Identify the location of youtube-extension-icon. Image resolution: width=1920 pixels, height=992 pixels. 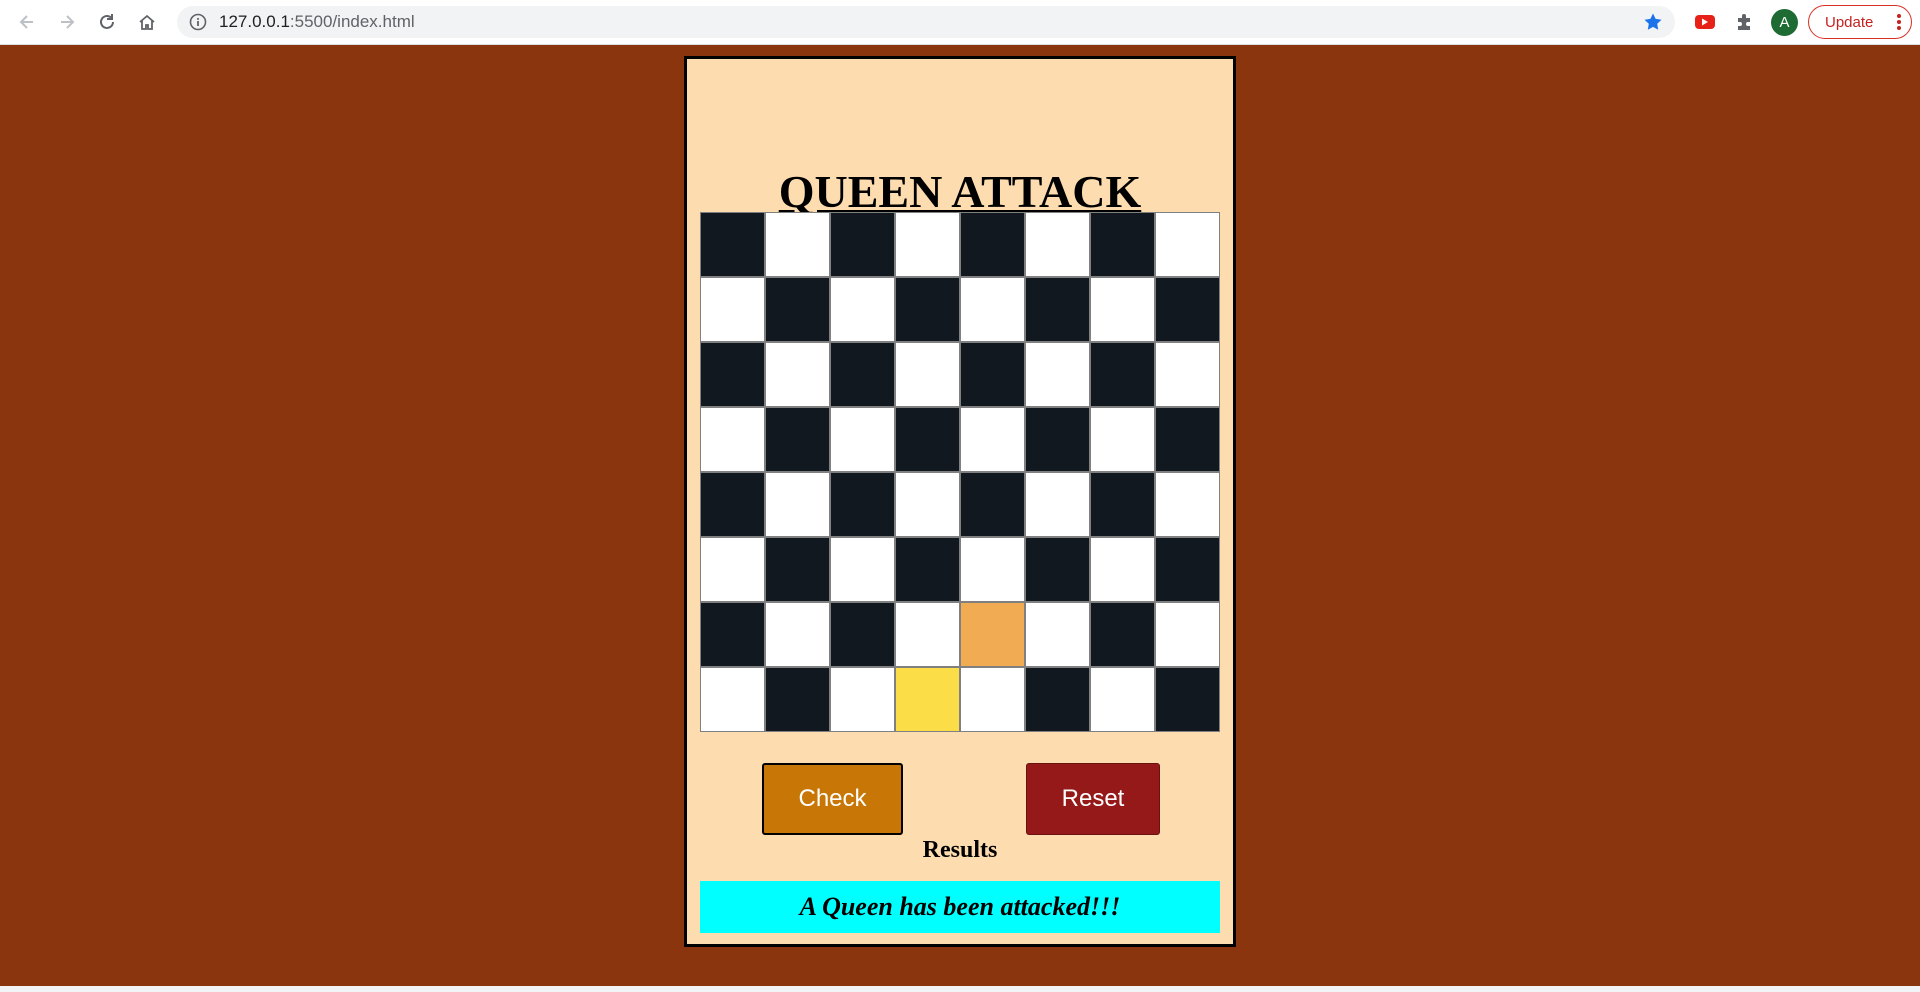
(1705, 22).